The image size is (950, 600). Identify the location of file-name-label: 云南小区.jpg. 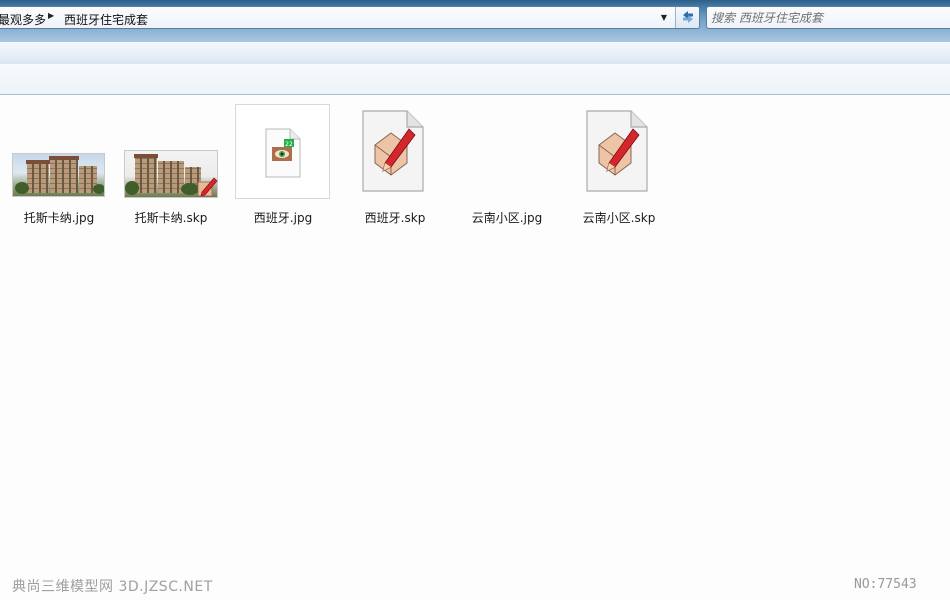
(507, 218).